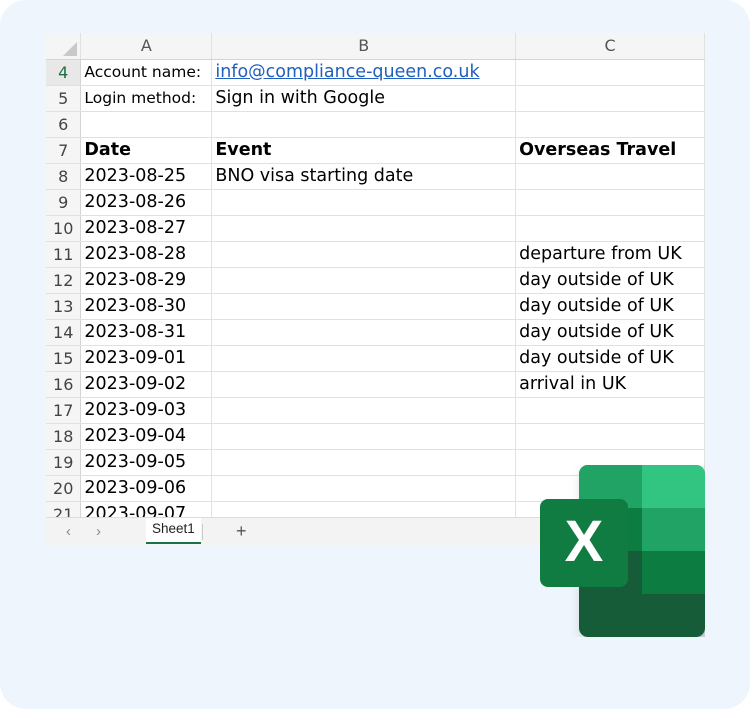 The height and width of the screenshot is (709, 750). Describe the element at coordinates (64, 124) in the screenshot. I see `row-header: 6` at that location.